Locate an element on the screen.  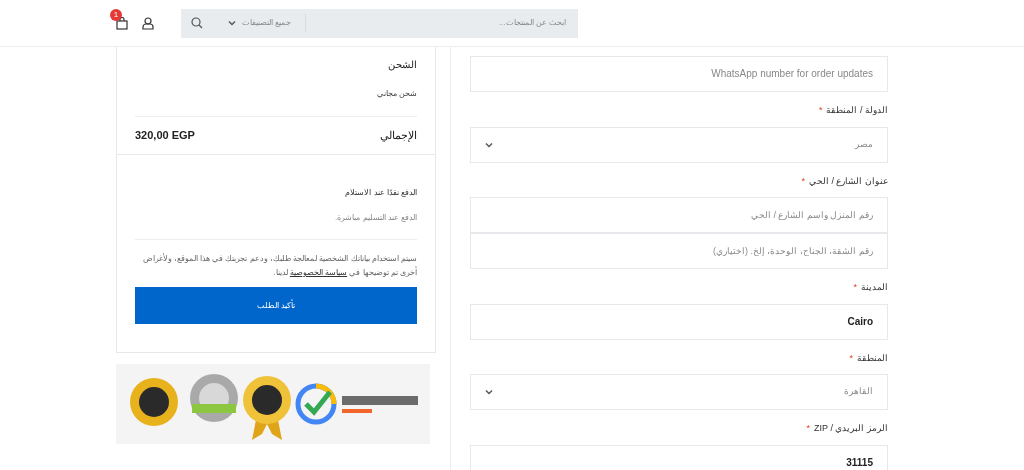
total-label: الإجمالي is located at coordinates (398, 136).